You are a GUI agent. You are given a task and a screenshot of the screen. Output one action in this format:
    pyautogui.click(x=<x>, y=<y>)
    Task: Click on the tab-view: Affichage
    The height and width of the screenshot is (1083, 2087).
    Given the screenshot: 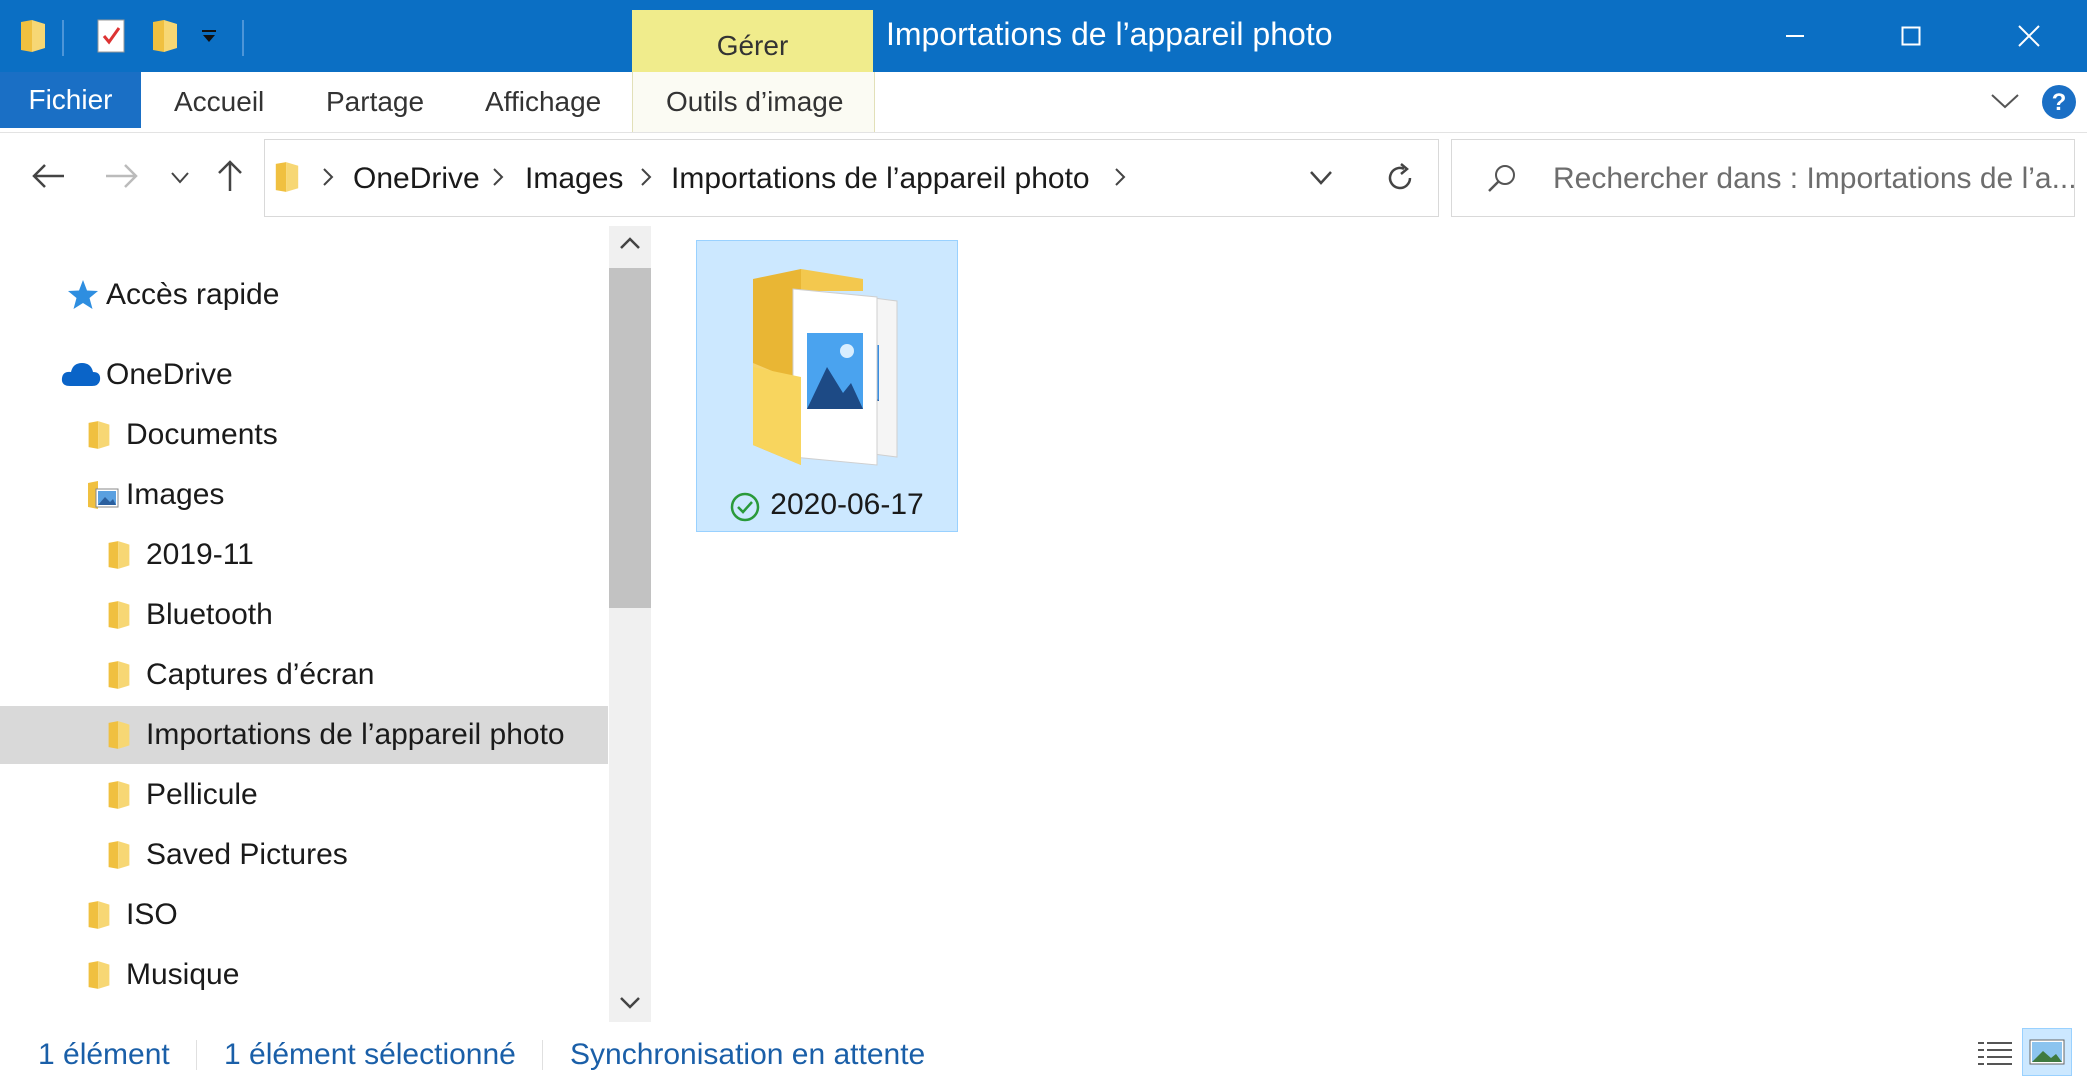 What is the action you would take?
    pyautogui.click(x=543, y=102)
    